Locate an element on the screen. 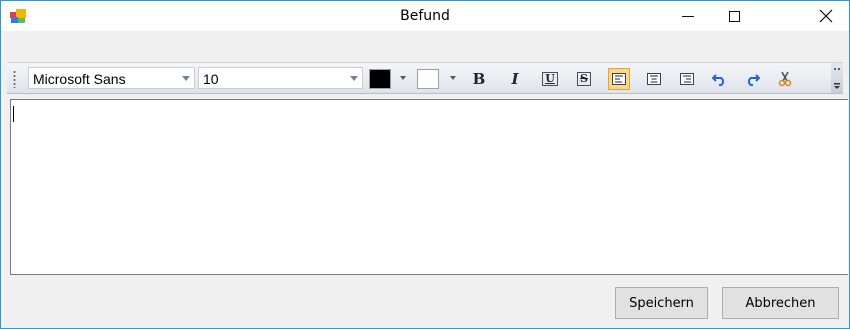  align-center-icon is located at coordinates (654, 79).